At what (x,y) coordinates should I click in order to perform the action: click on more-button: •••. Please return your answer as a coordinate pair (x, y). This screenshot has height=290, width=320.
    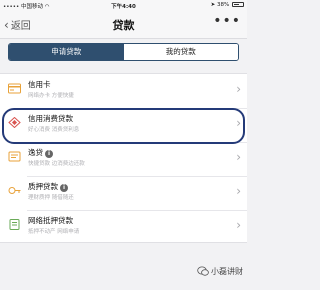
    Looking at the image, I should click on (227, 21).